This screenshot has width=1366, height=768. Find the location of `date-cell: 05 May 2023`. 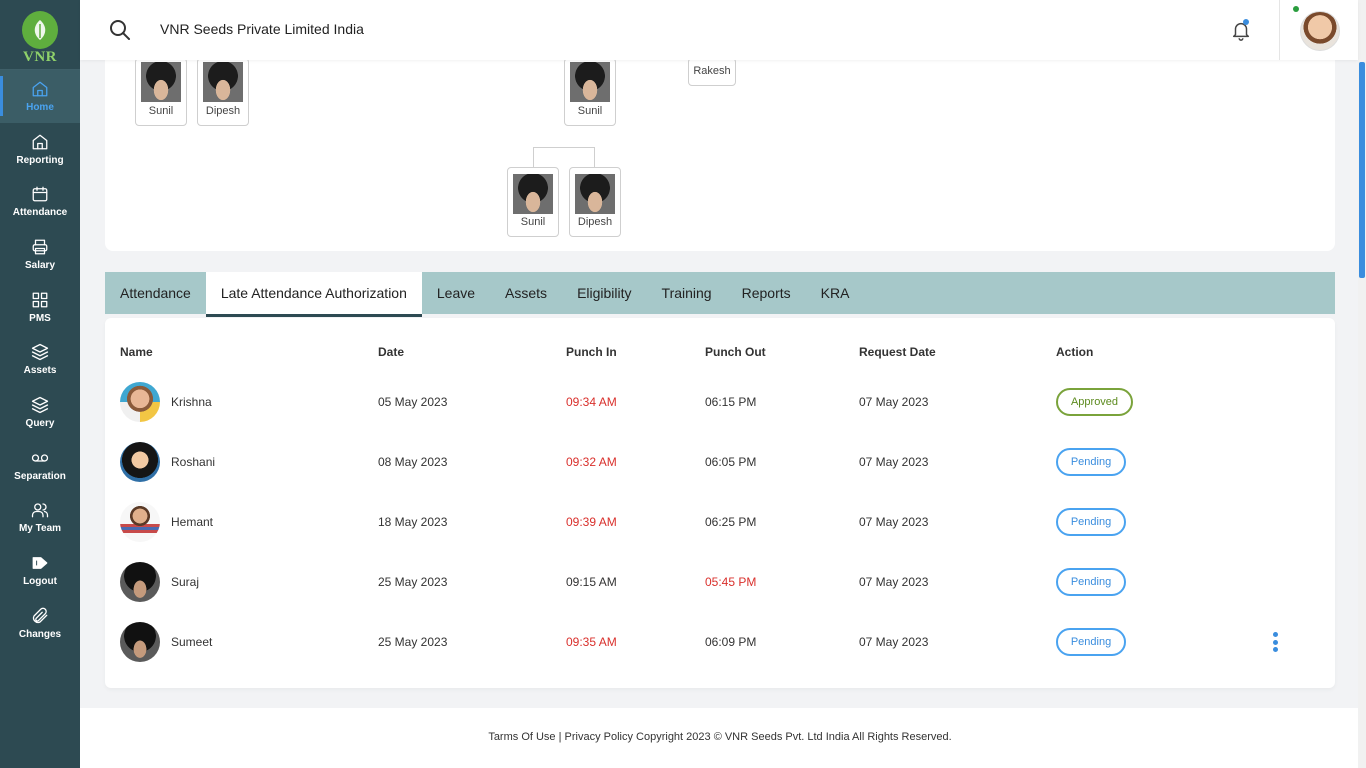

date-cell: 05 May 2023 is located at coordinates (413, 402).